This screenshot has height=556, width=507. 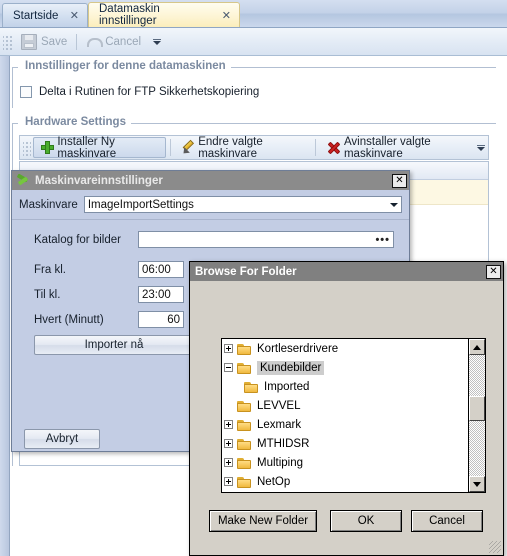 I want to click on folder-label: Lexmark, so click(x=279, y=424).